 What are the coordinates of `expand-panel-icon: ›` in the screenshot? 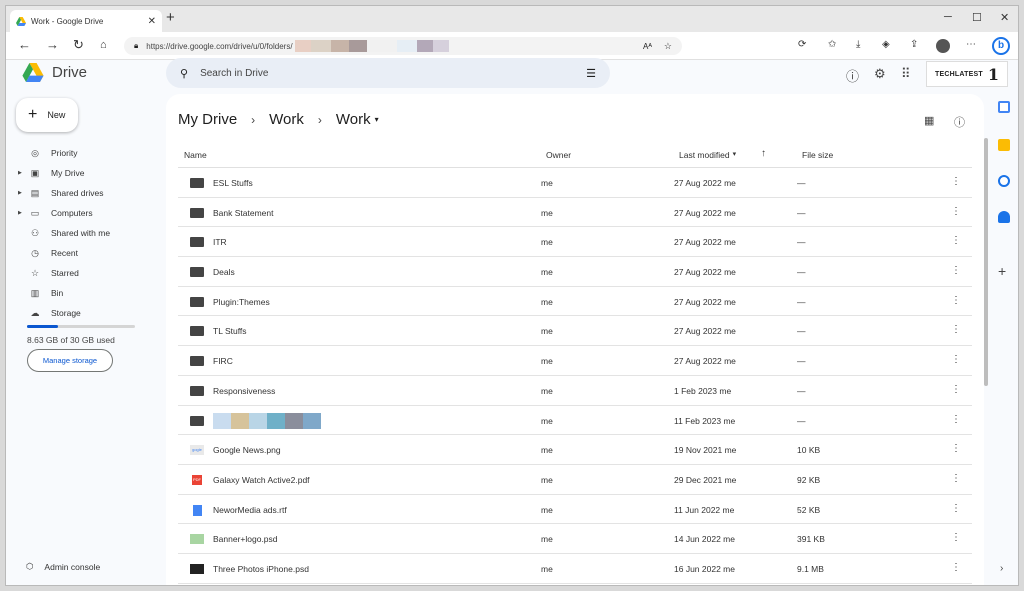 It's located at (1001, 568).